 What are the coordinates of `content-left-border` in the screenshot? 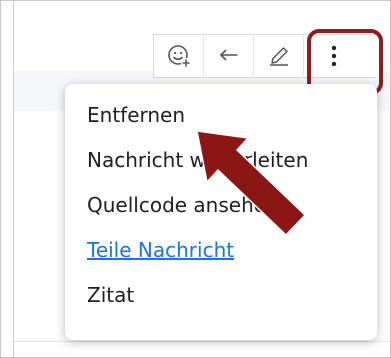 It's located at (13, 179).